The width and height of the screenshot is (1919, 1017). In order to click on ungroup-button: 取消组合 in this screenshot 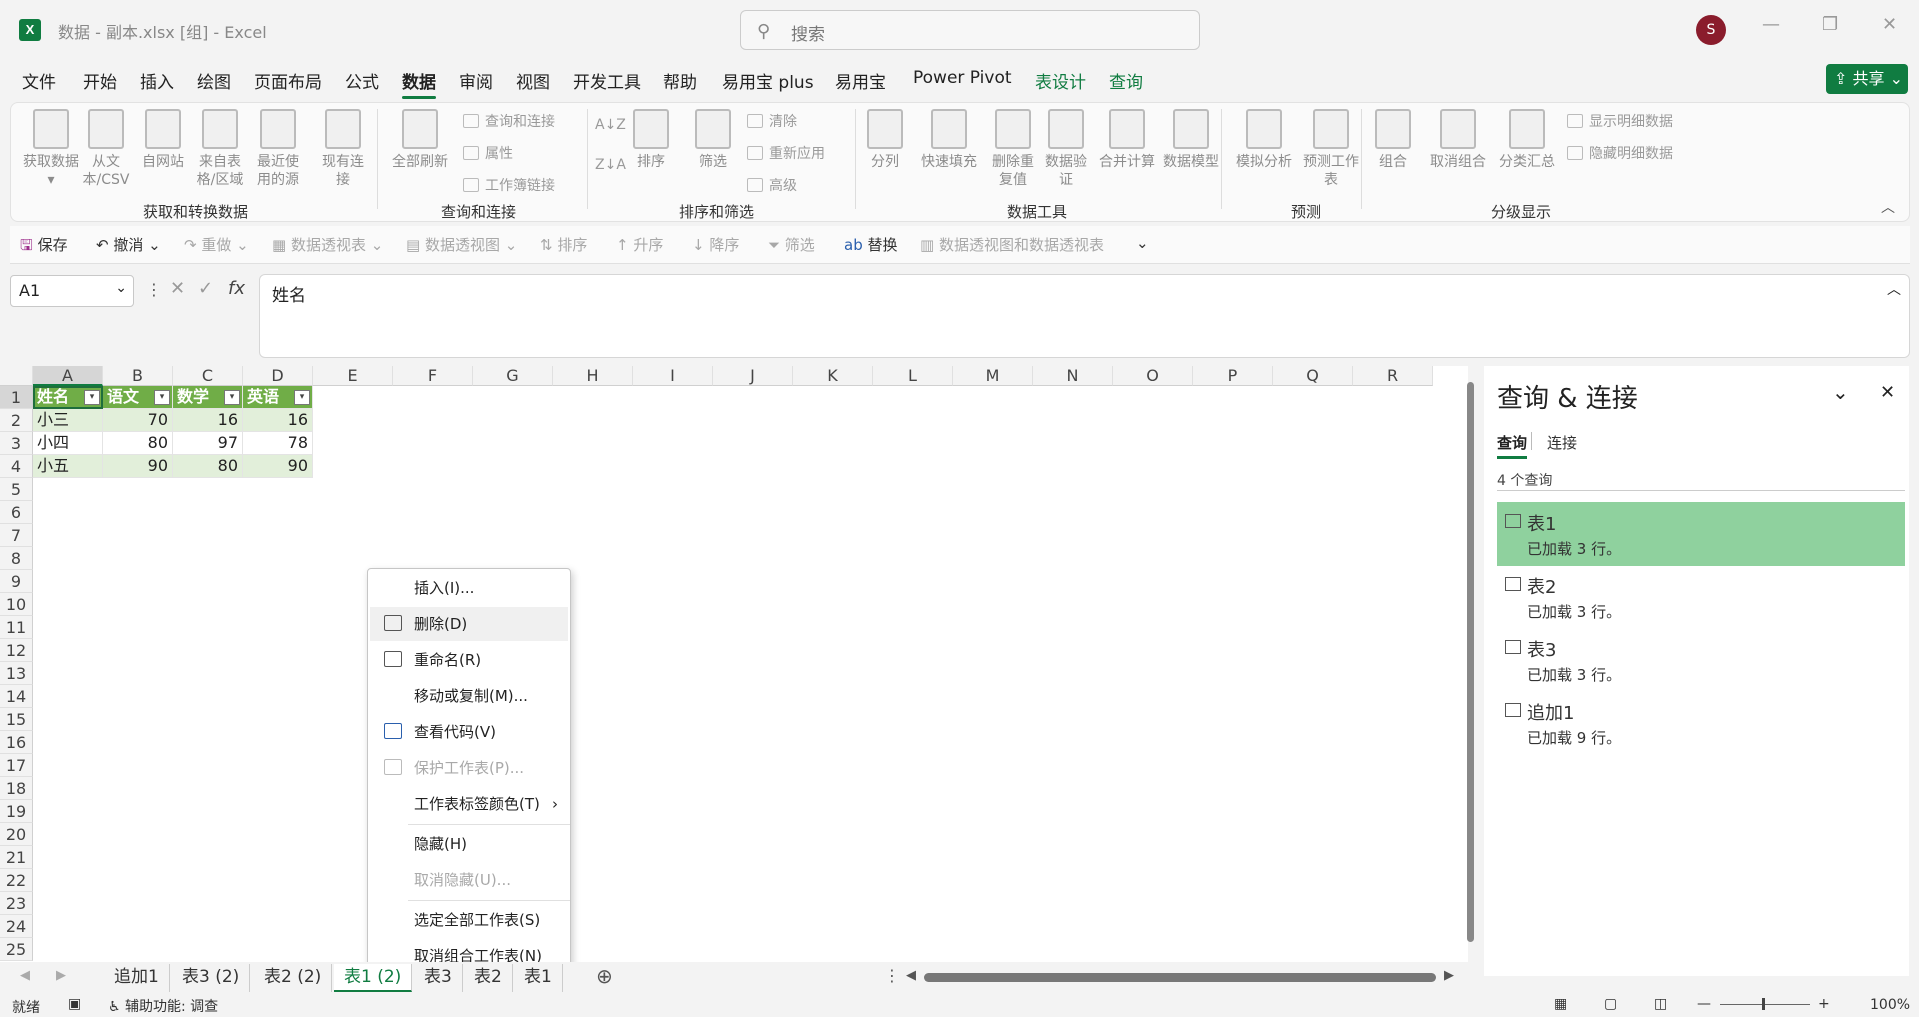, I will do `click(1458, 140)`.